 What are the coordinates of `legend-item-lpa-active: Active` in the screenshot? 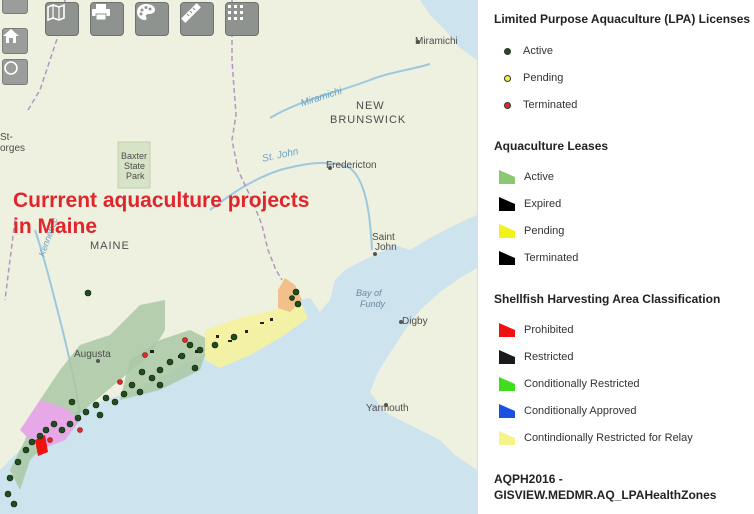 It's located at (525, 51).